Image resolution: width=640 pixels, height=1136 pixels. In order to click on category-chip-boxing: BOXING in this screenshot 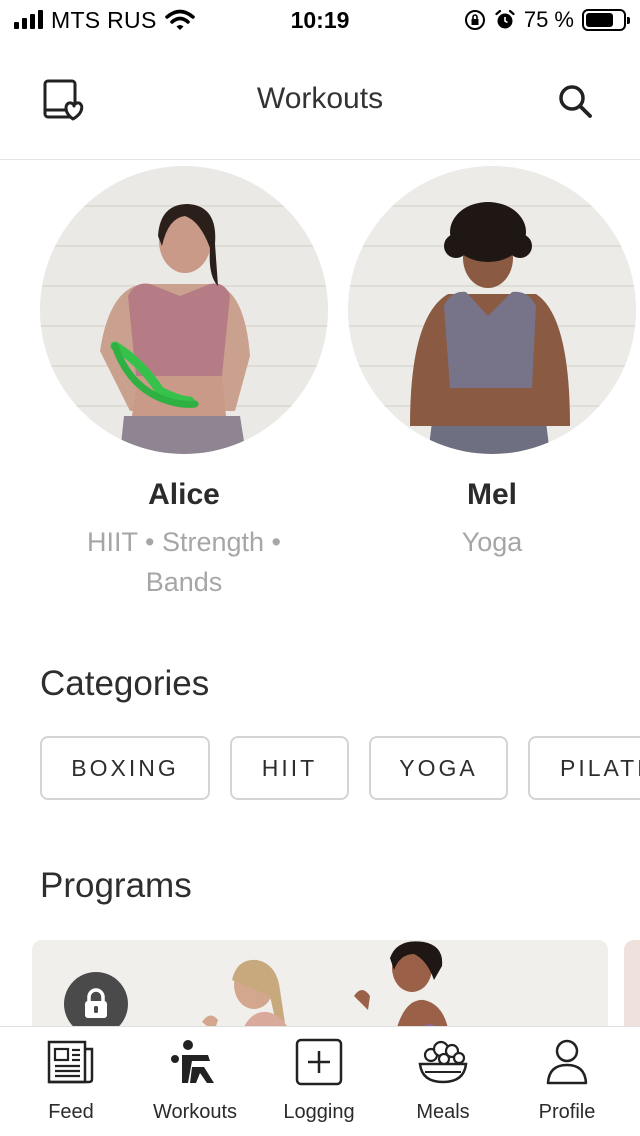, I will do `click(125, 768)`.